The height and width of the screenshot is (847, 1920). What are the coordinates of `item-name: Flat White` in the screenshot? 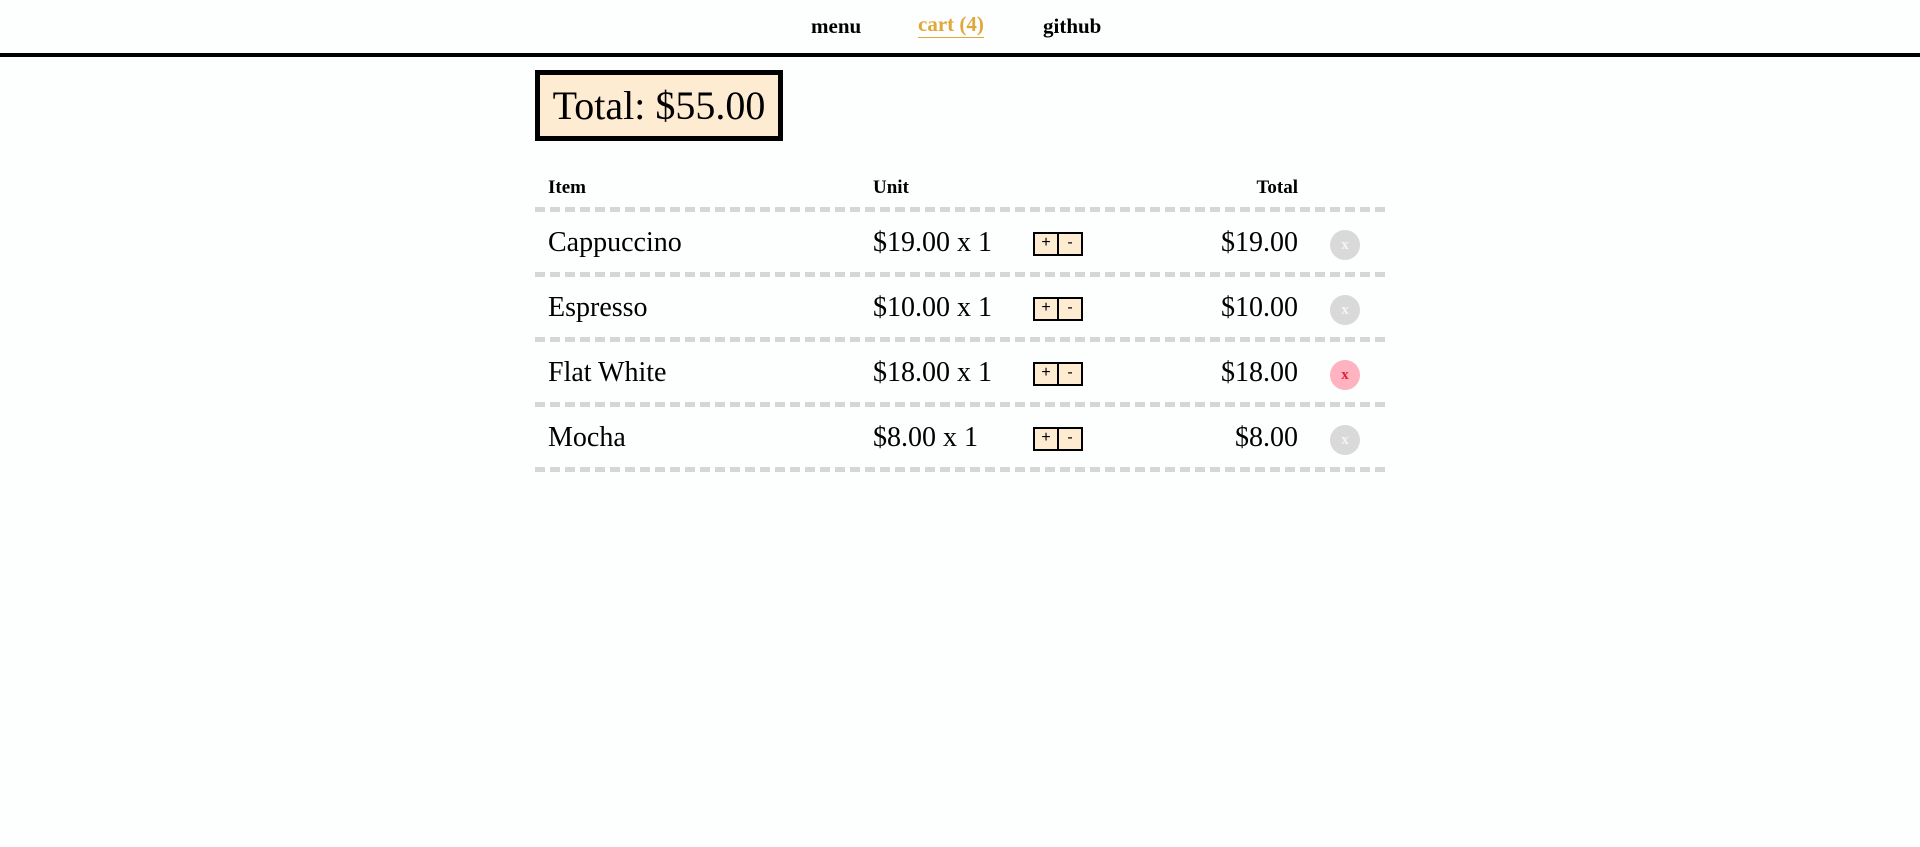 It's located at (607, 372).